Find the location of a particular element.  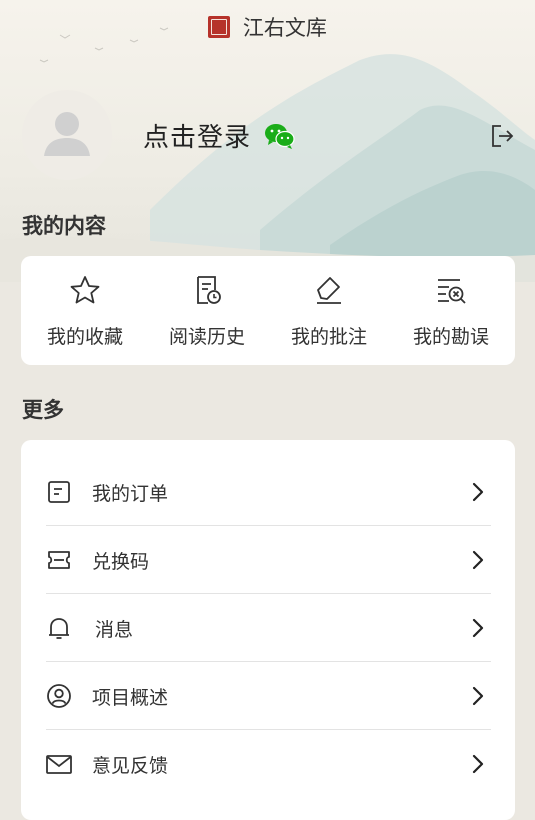

my-content-card: 我的收藏 阅读历史 我的批注 我的勘误 is located at coordinates (268, 310).